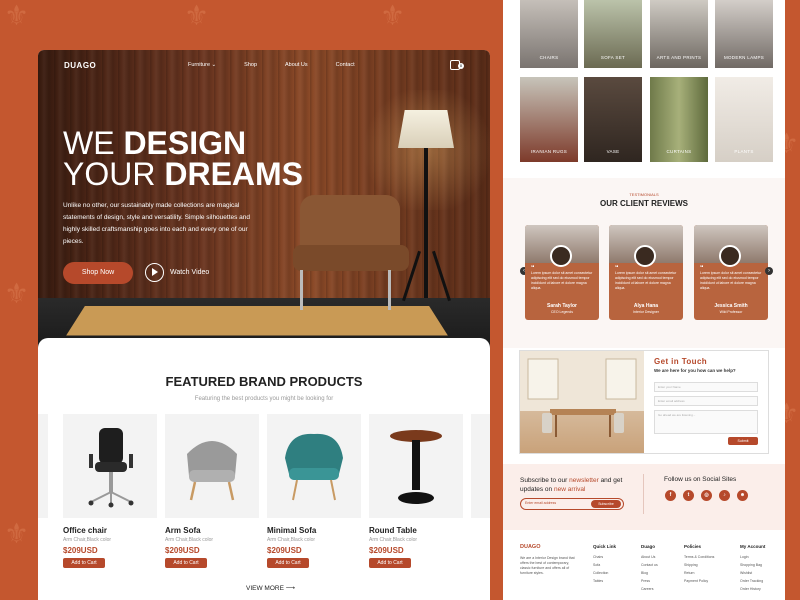 The image size is (800, 600). What do you see at coordinates (549, 119) in the screenshot?
I see `category-card: IRANIAN RUGS` at bounding box center [549, 119].